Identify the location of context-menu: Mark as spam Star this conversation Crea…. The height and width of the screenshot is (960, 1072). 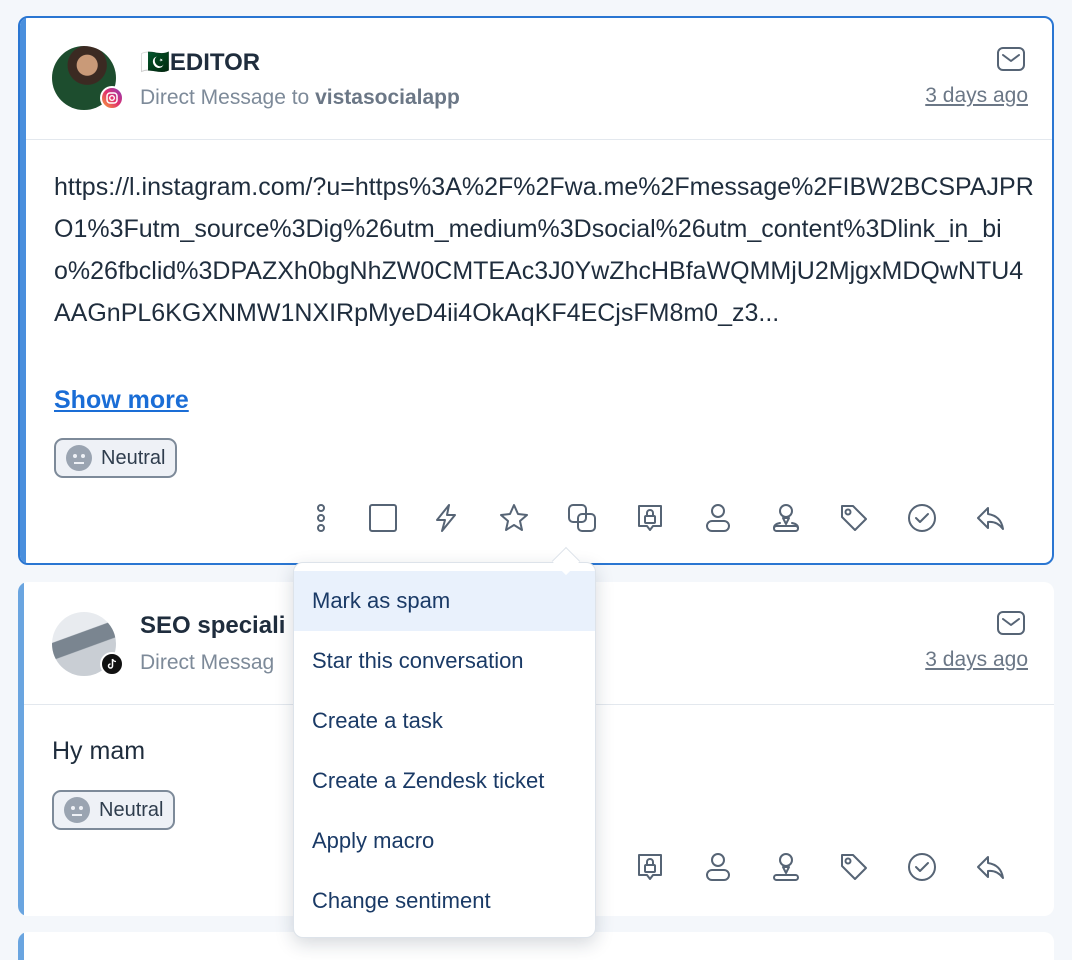
(444, 750).